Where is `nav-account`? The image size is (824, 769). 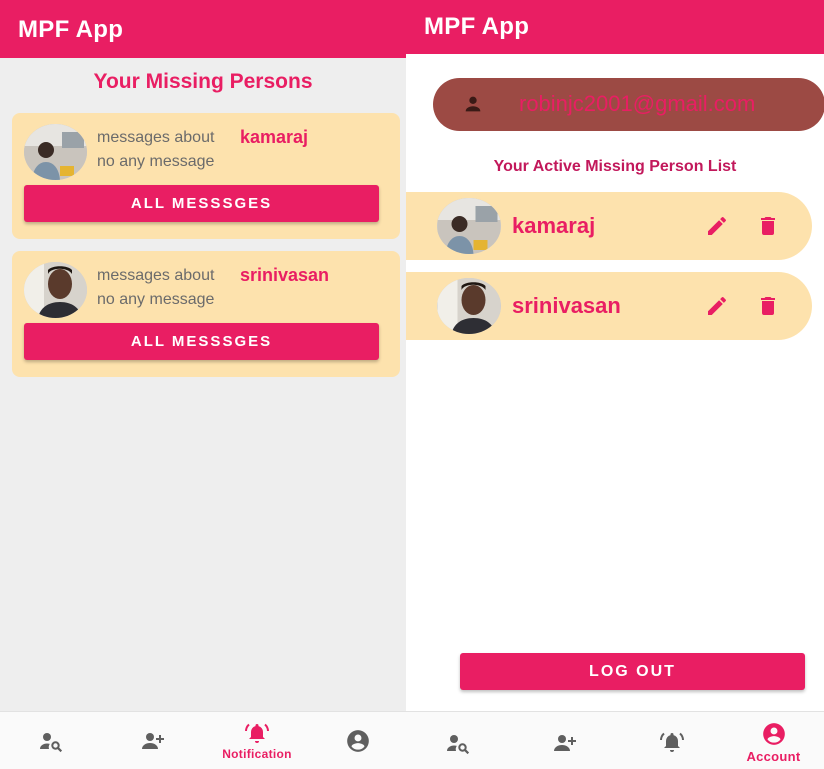 nav-account is located at coordinates (357, 740).